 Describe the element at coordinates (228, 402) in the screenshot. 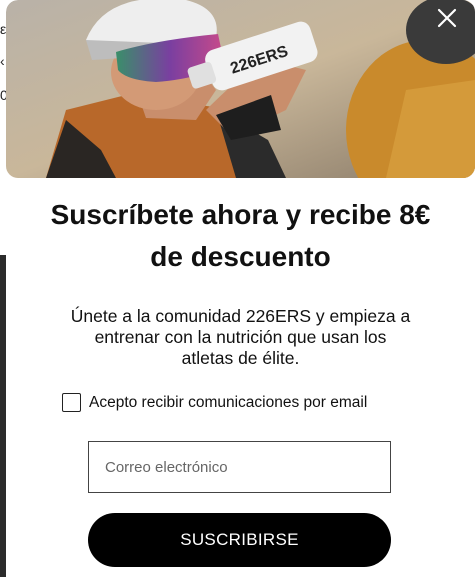

I see `consent-label: Acepto recibir comunicaciones por email` at that location.